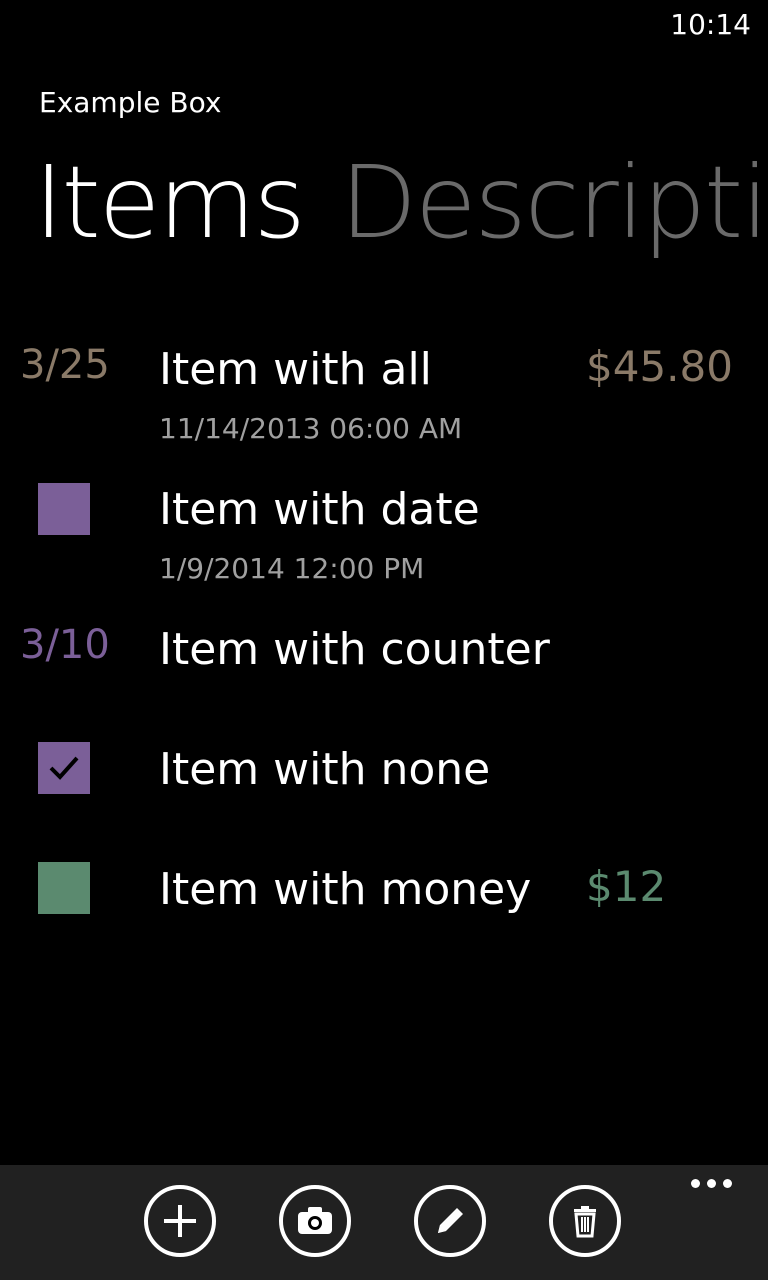 The image size is (768, 1280). I want to click on item-name: Item with date, so click(319, 509).